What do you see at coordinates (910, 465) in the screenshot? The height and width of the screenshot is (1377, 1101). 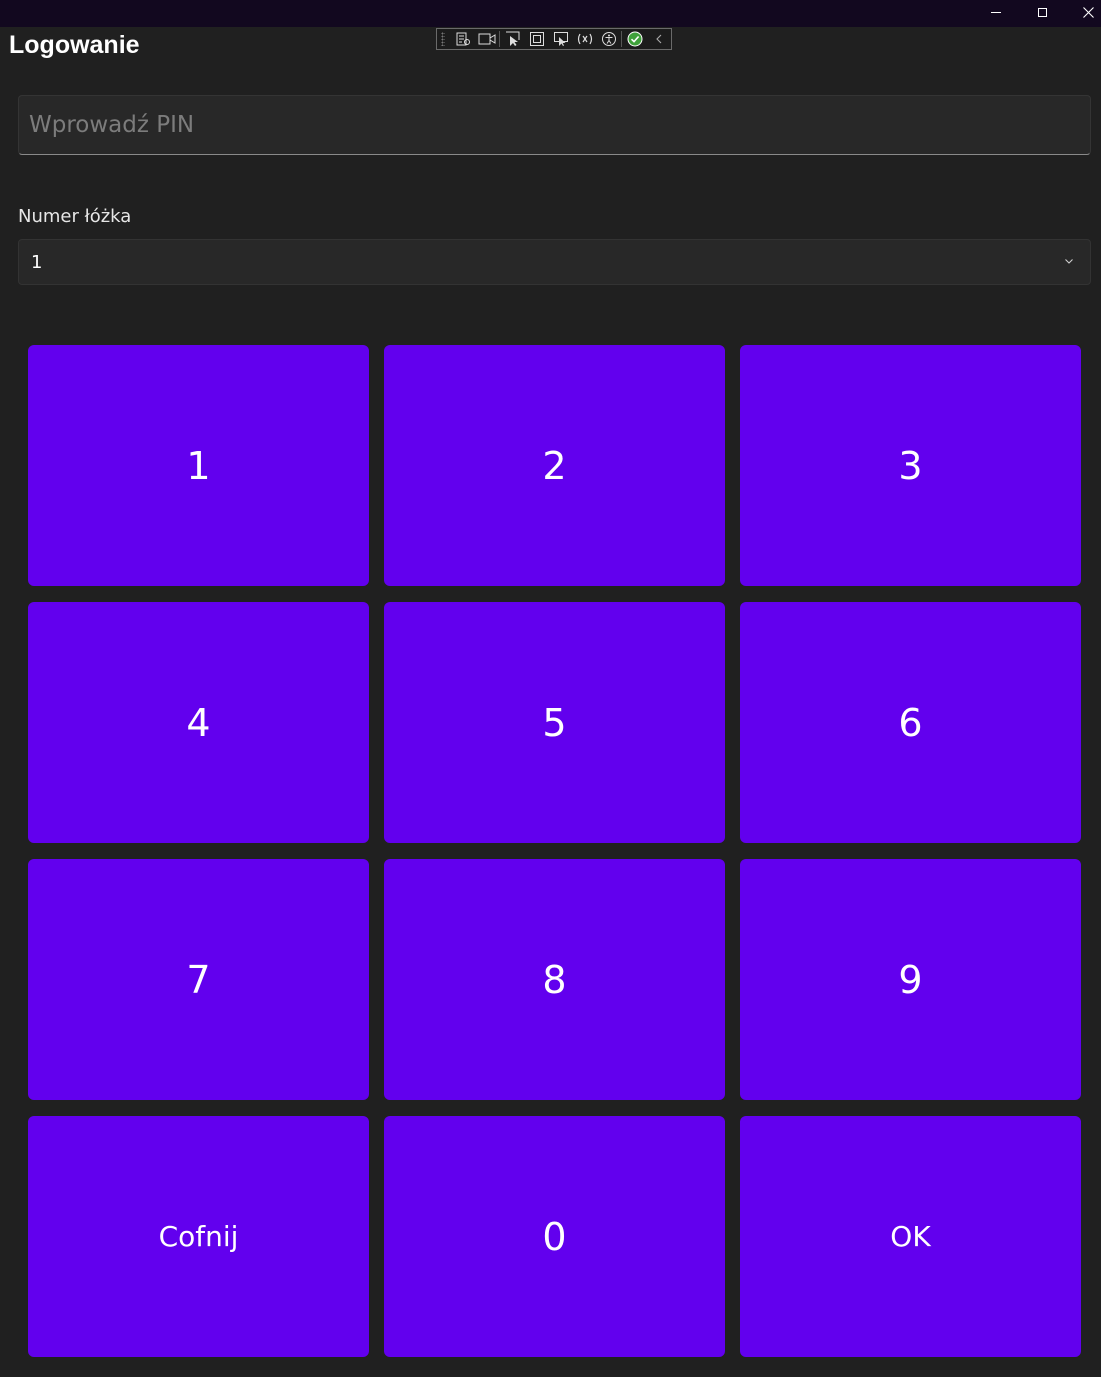 I see `key-3-button: 3` at bounding box center [910, 465].